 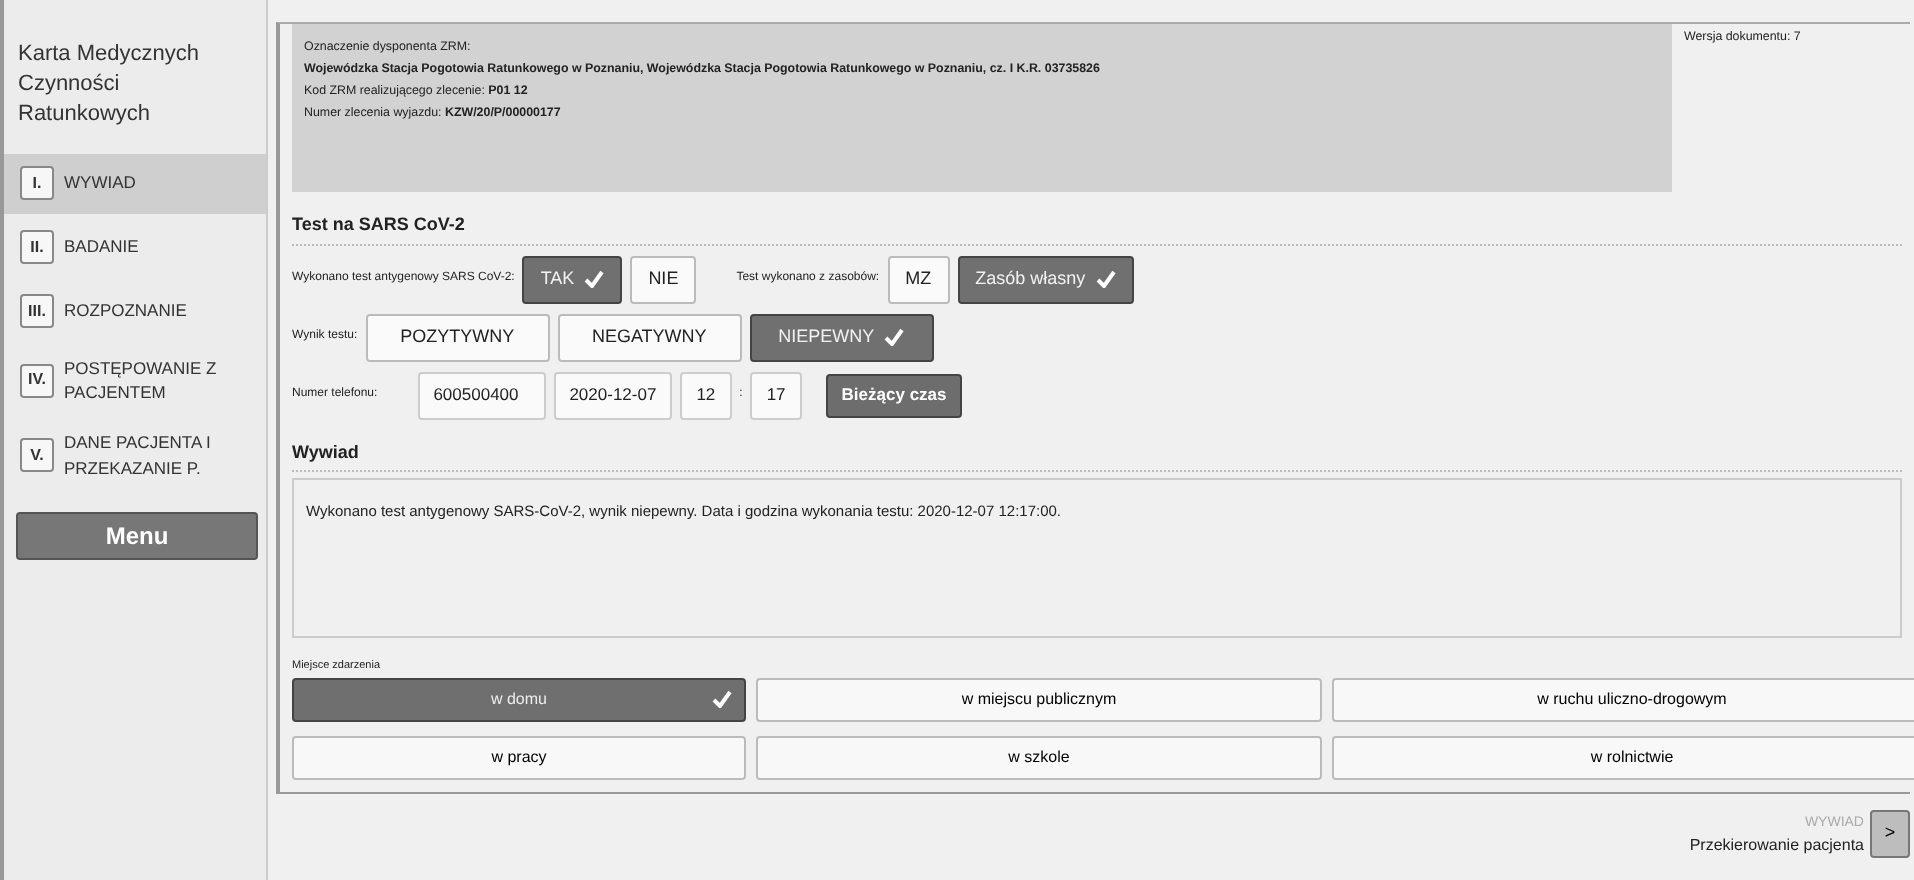 I want to click on sidebar-item: II. BADANIE, so click(x=135, y=247).